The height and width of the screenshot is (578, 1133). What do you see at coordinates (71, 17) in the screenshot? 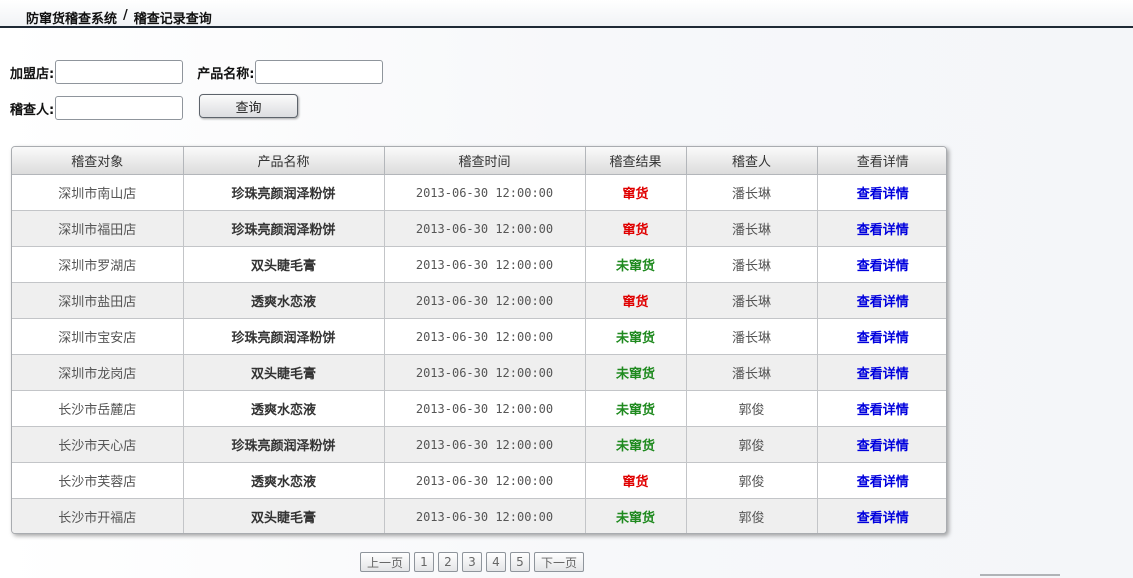
I see `breadcrumb-system: 防窜货稽查系统` at bounding box center [71, 17].